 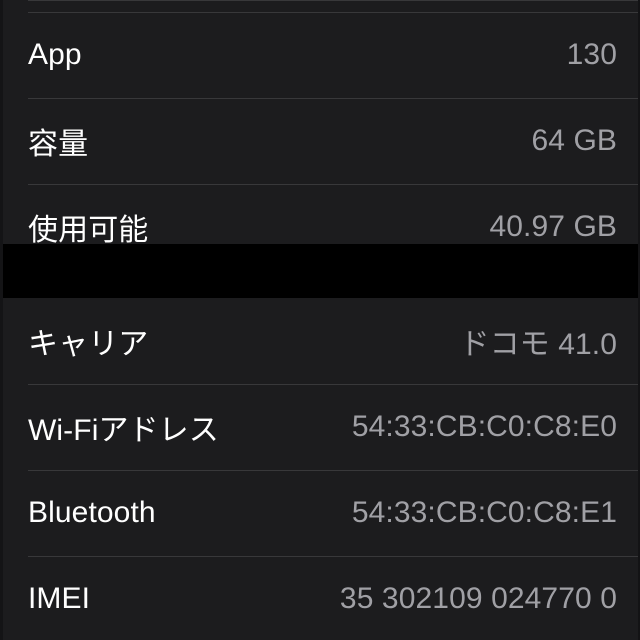 What do you see at coordinates (591, 54) in the screenshot?
I see `row-value-app: 130` at bounding box center [591, 54].